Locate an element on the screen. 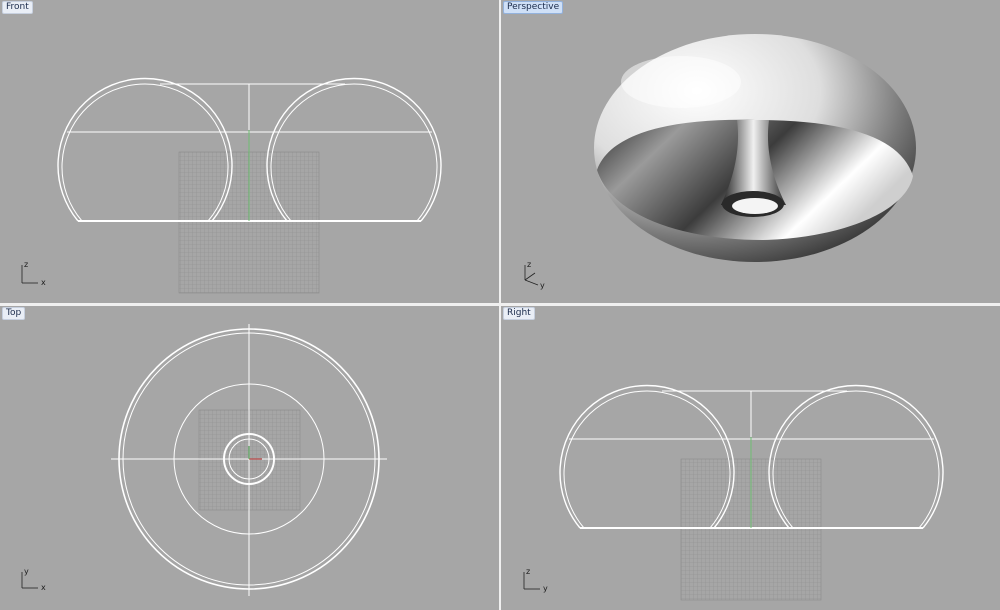  torus-top-curves is located at coordinates (249, 460).